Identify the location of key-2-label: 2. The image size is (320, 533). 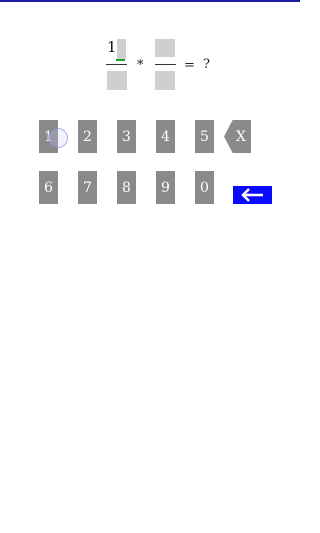
(87, 136).